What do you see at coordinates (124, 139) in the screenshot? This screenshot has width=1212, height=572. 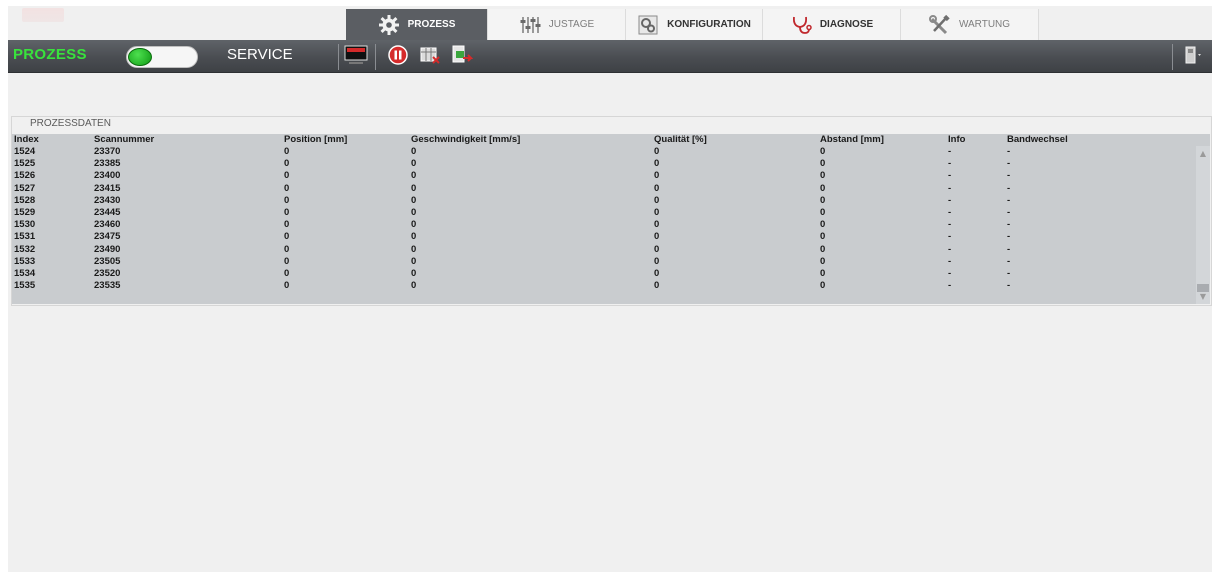 I see `column-header: Scannummer` at bounding box center [124, 139].